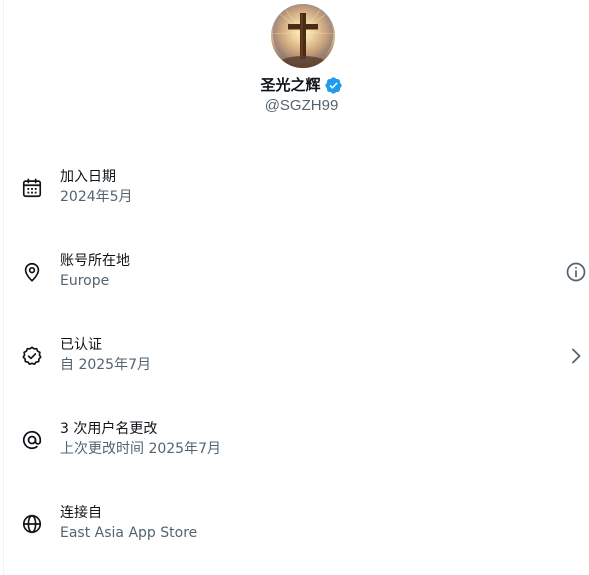 The image size is (589, 575). I want to click on verified-text: 已认证 自 2025年7月, so click(105, 355).